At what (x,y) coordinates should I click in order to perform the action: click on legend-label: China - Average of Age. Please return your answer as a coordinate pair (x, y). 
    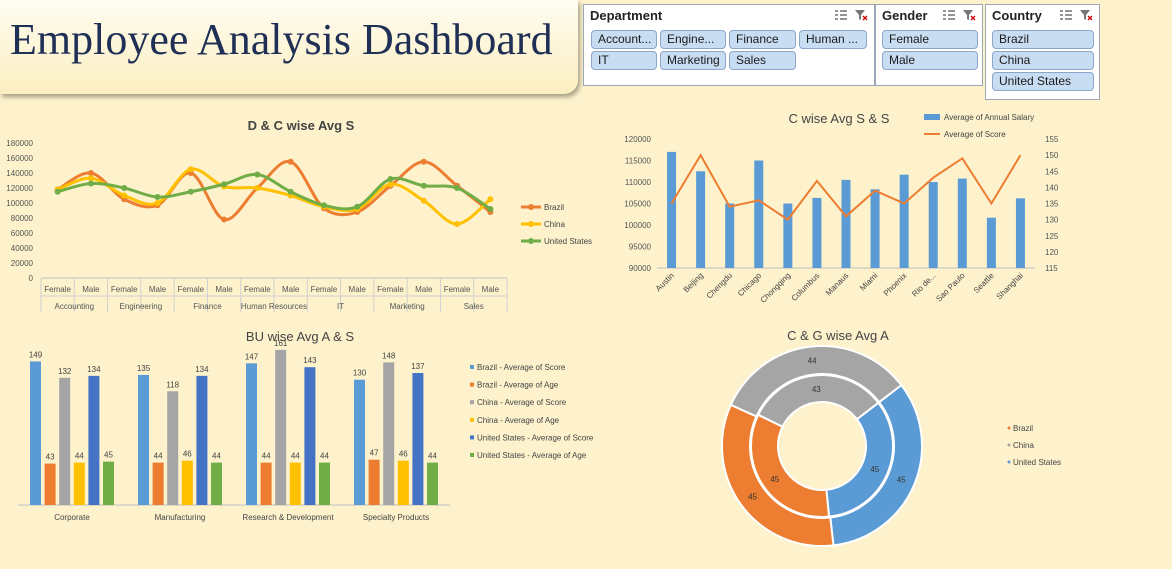
    Looking at the image, I should click on (518, 420).